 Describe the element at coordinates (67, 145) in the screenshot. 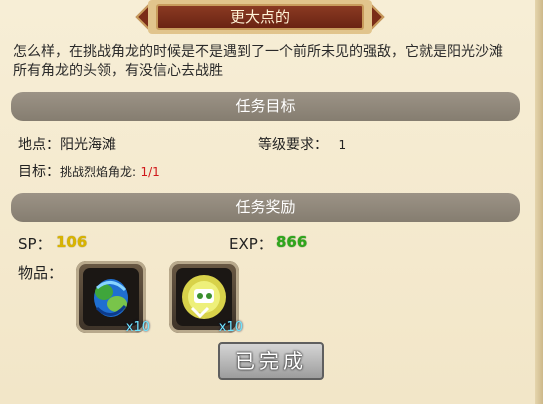

I see `location-label: 地点：阳光海滩` at that location.